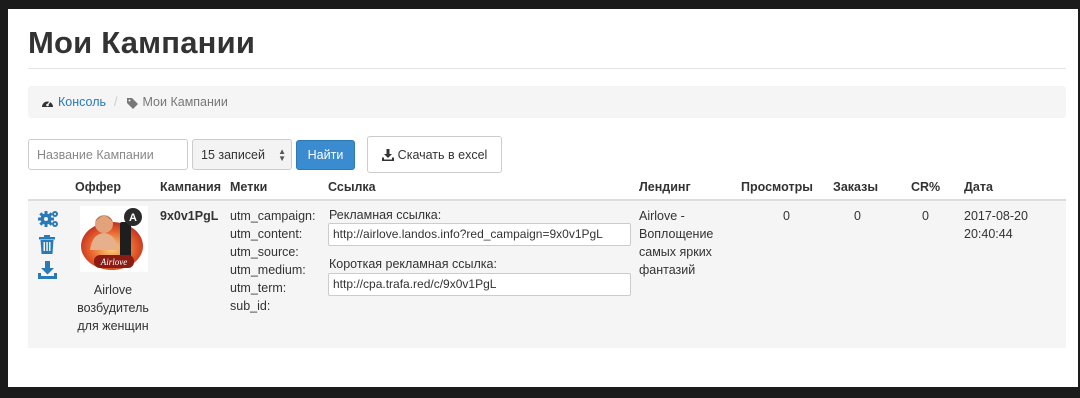 The width and height of the screenshot is (1080, 398). What do you see at coordinates (856, 187) in the screenshot?
I see `header-orders: Заказы` at bounding box center [856, 187].